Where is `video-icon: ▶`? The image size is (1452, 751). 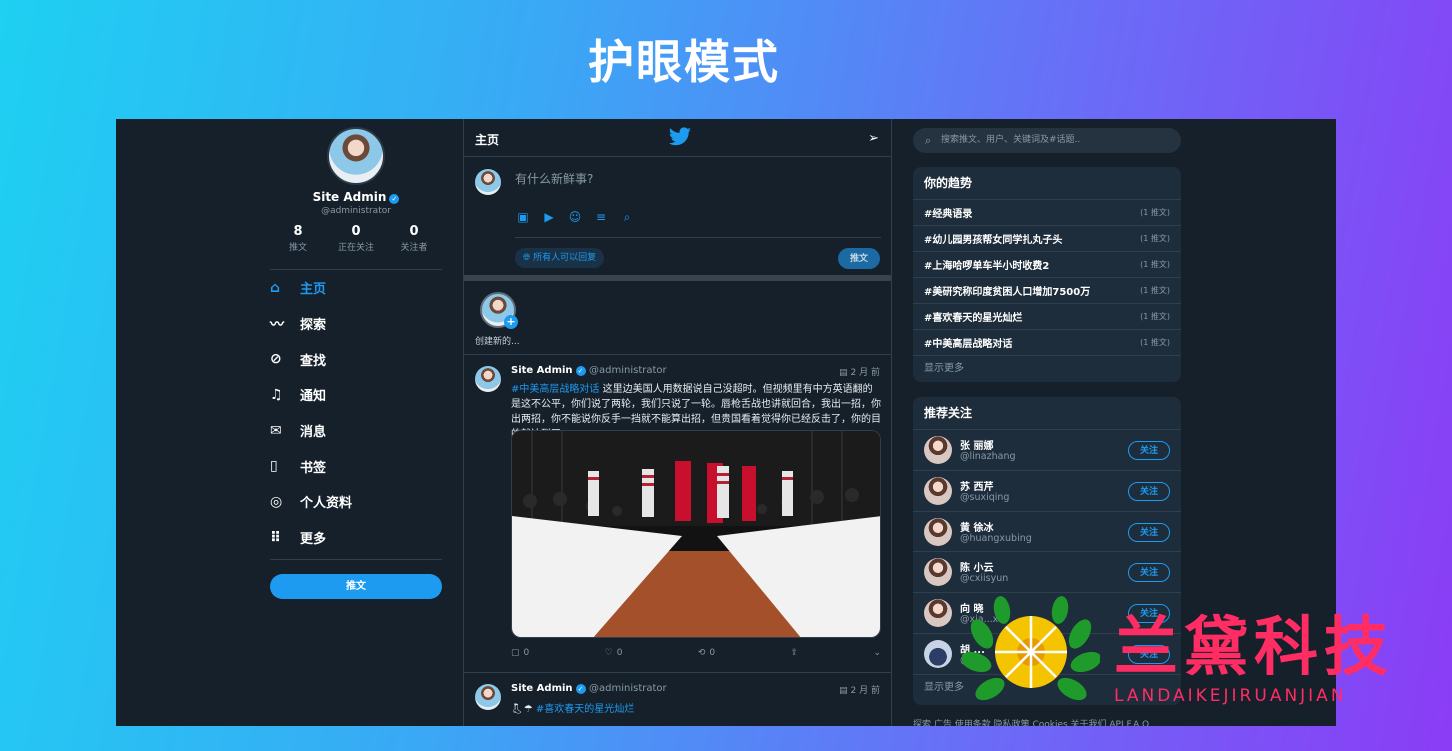 video-icon: ▶ is located at coordinates (549, 217).